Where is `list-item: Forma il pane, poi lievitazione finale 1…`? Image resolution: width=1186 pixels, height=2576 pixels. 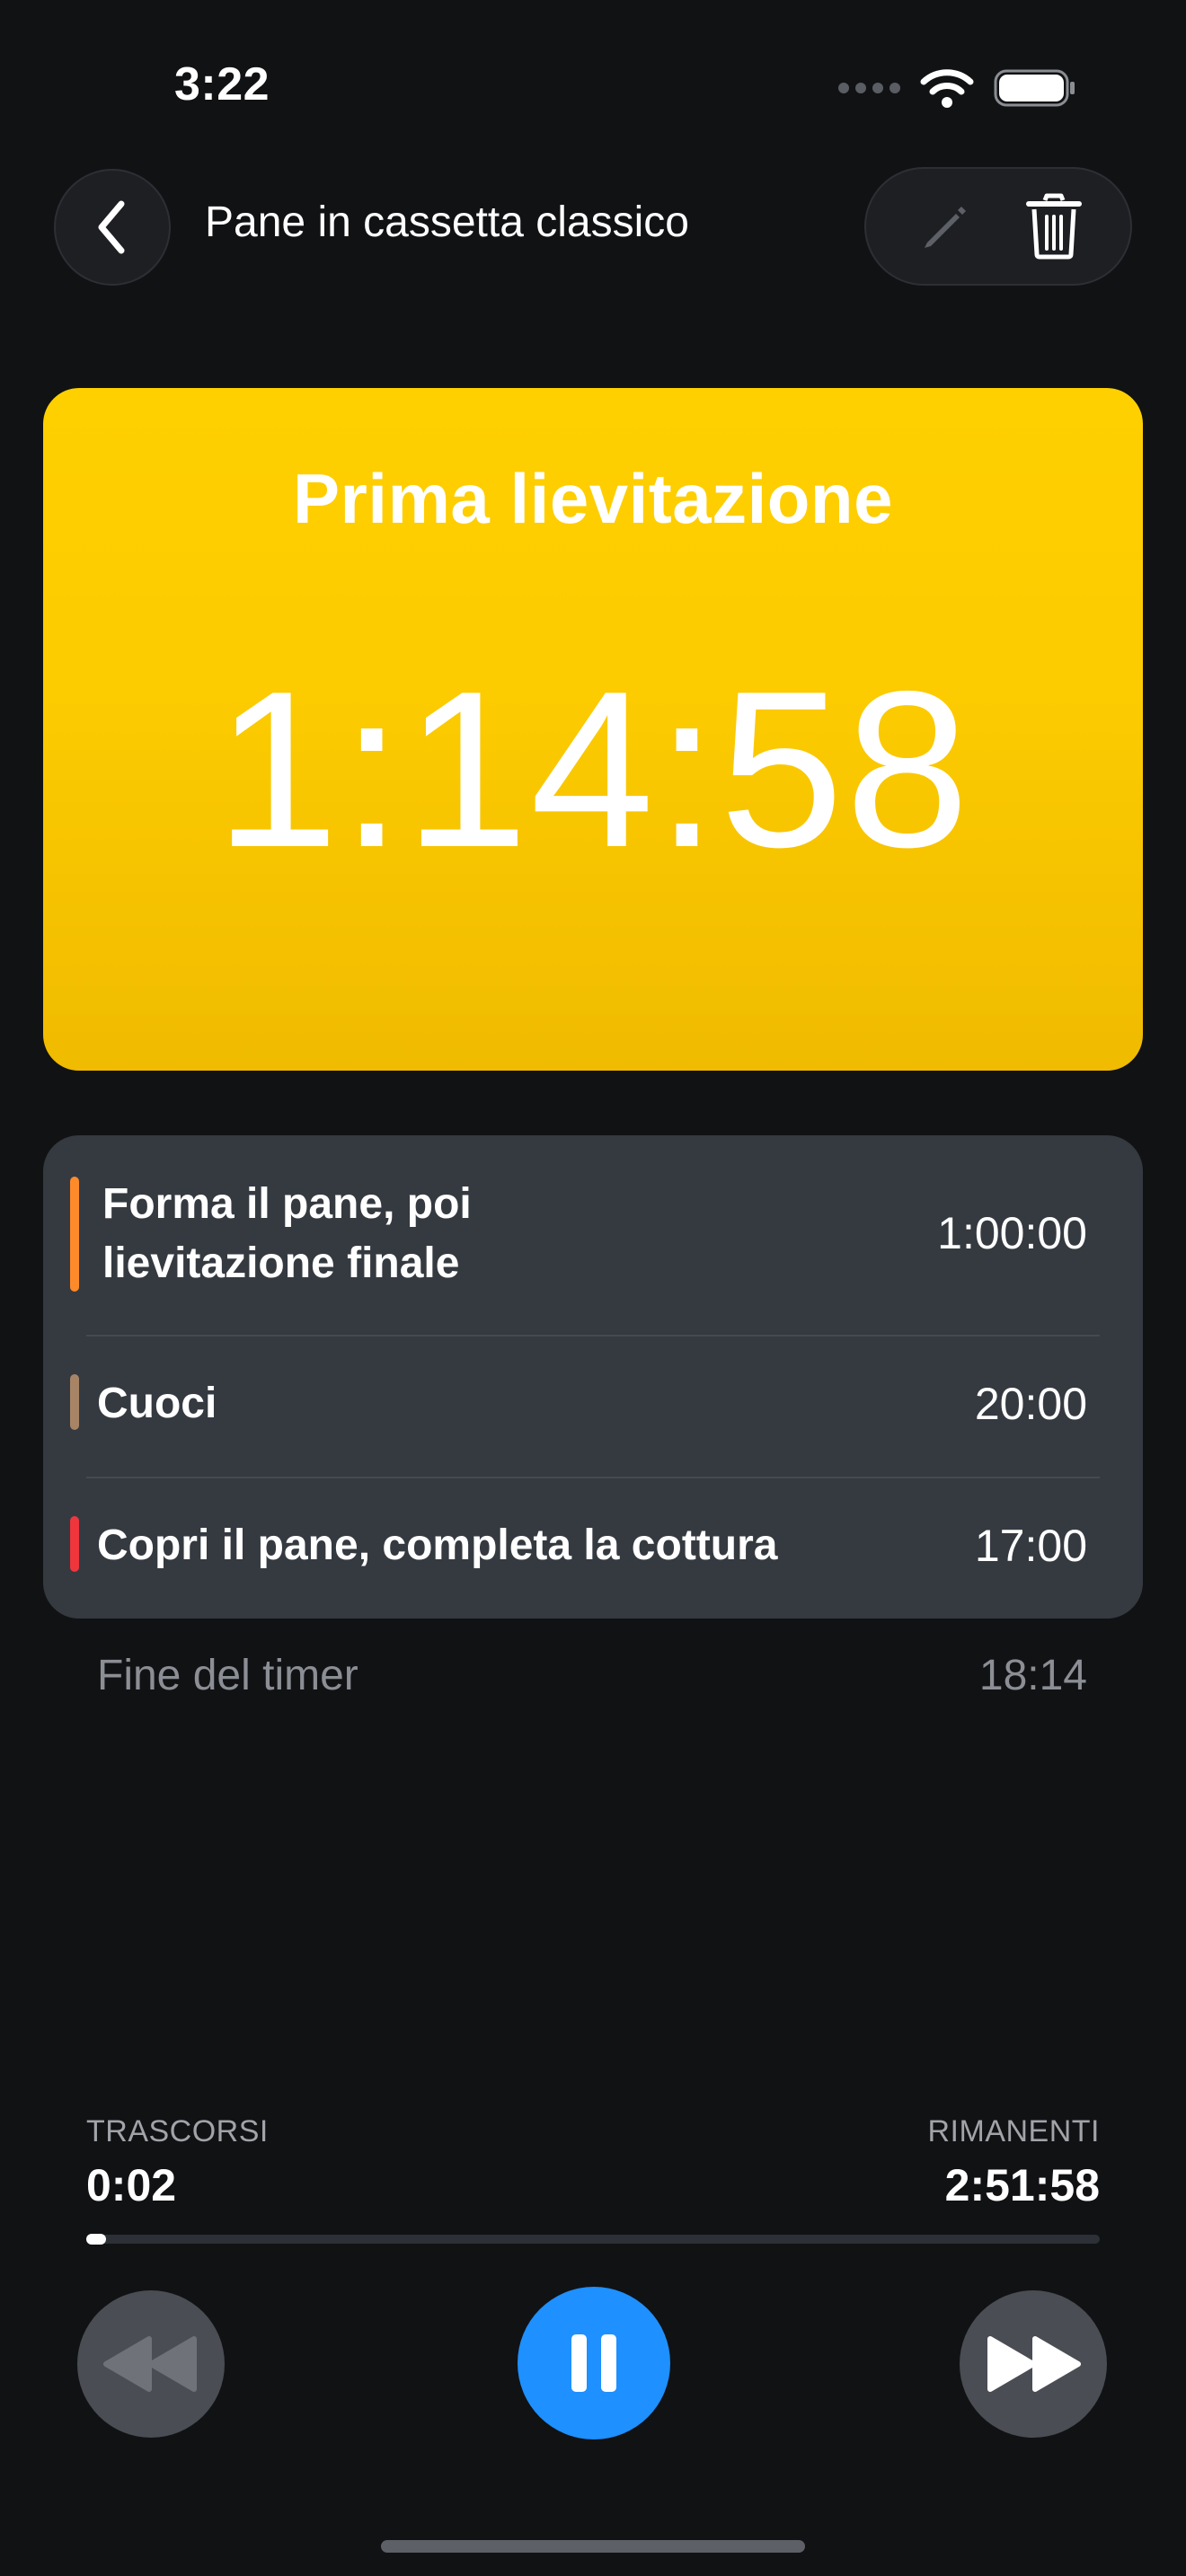
list-item: Forma il pane, poi lievitazione finale 1… is located at coordinates (593, 1235).